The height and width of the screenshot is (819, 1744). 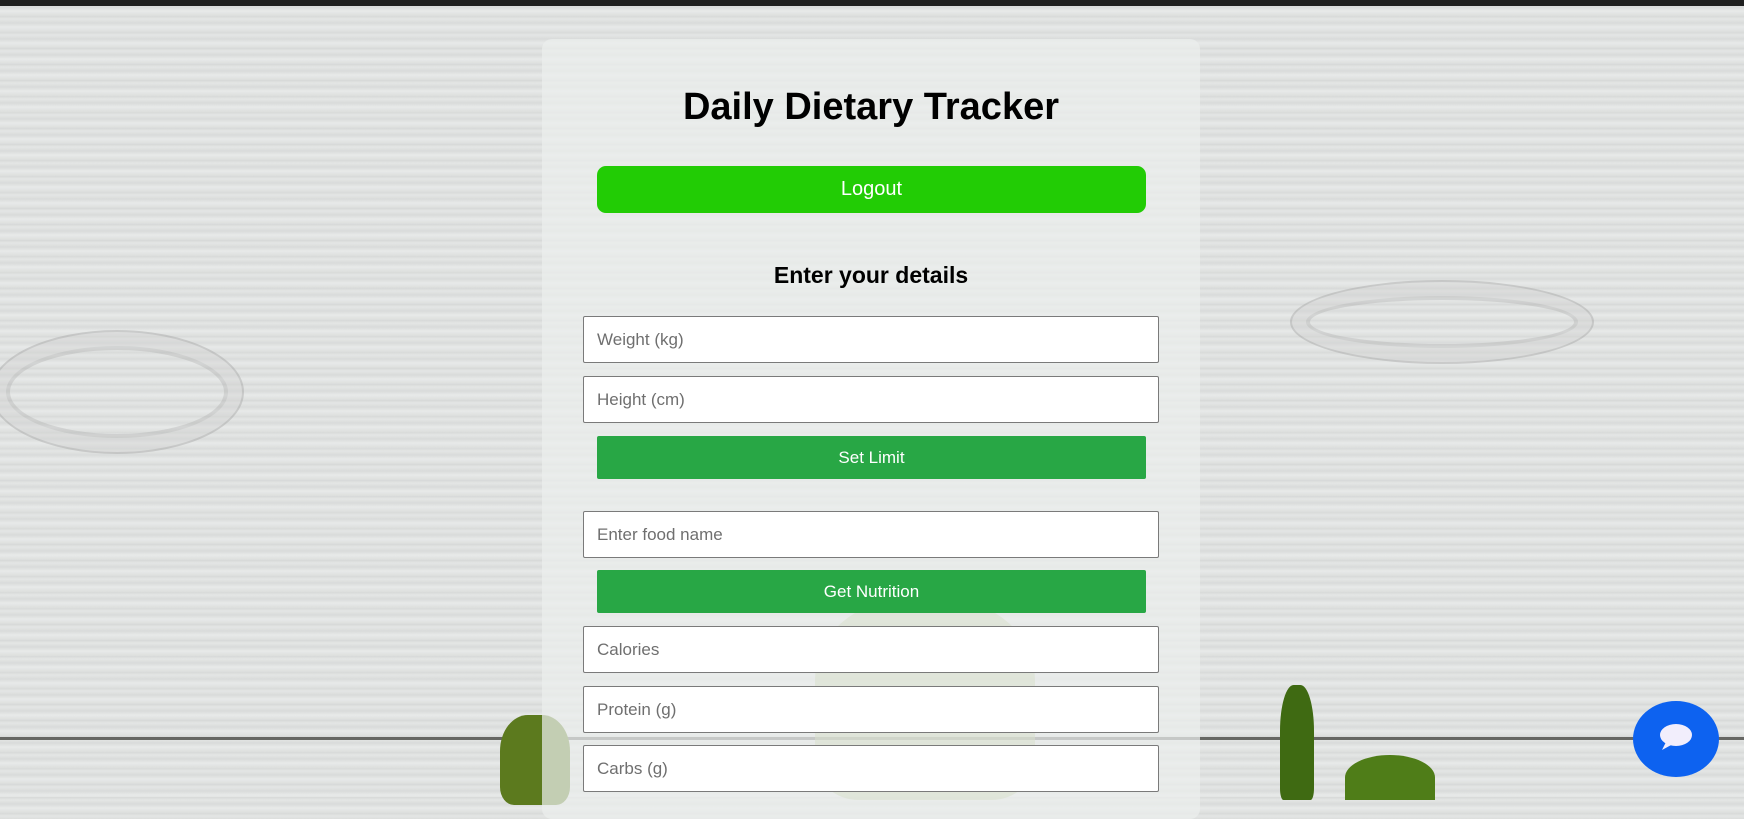 I want to click on set-limit-button: Set Limit, so click(x=871, y=457).